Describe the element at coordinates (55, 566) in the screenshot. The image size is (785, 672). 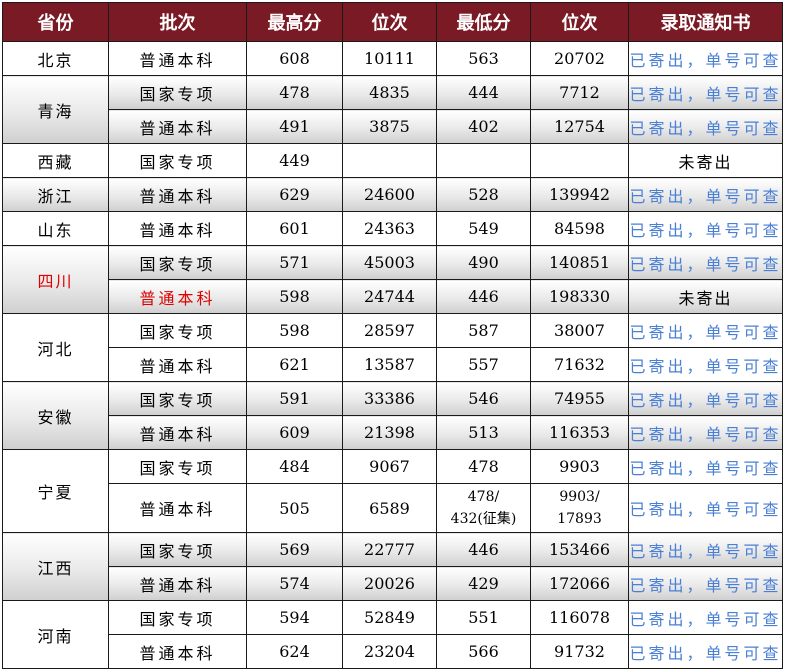
I see `province-cell: 江西` at that location.